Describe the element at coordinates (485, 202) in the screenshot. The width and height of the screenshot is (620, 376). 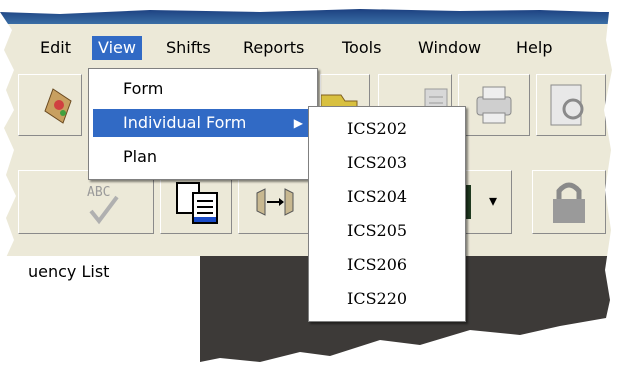
I see `toolbar-button-dropdown: ▾` at that location.